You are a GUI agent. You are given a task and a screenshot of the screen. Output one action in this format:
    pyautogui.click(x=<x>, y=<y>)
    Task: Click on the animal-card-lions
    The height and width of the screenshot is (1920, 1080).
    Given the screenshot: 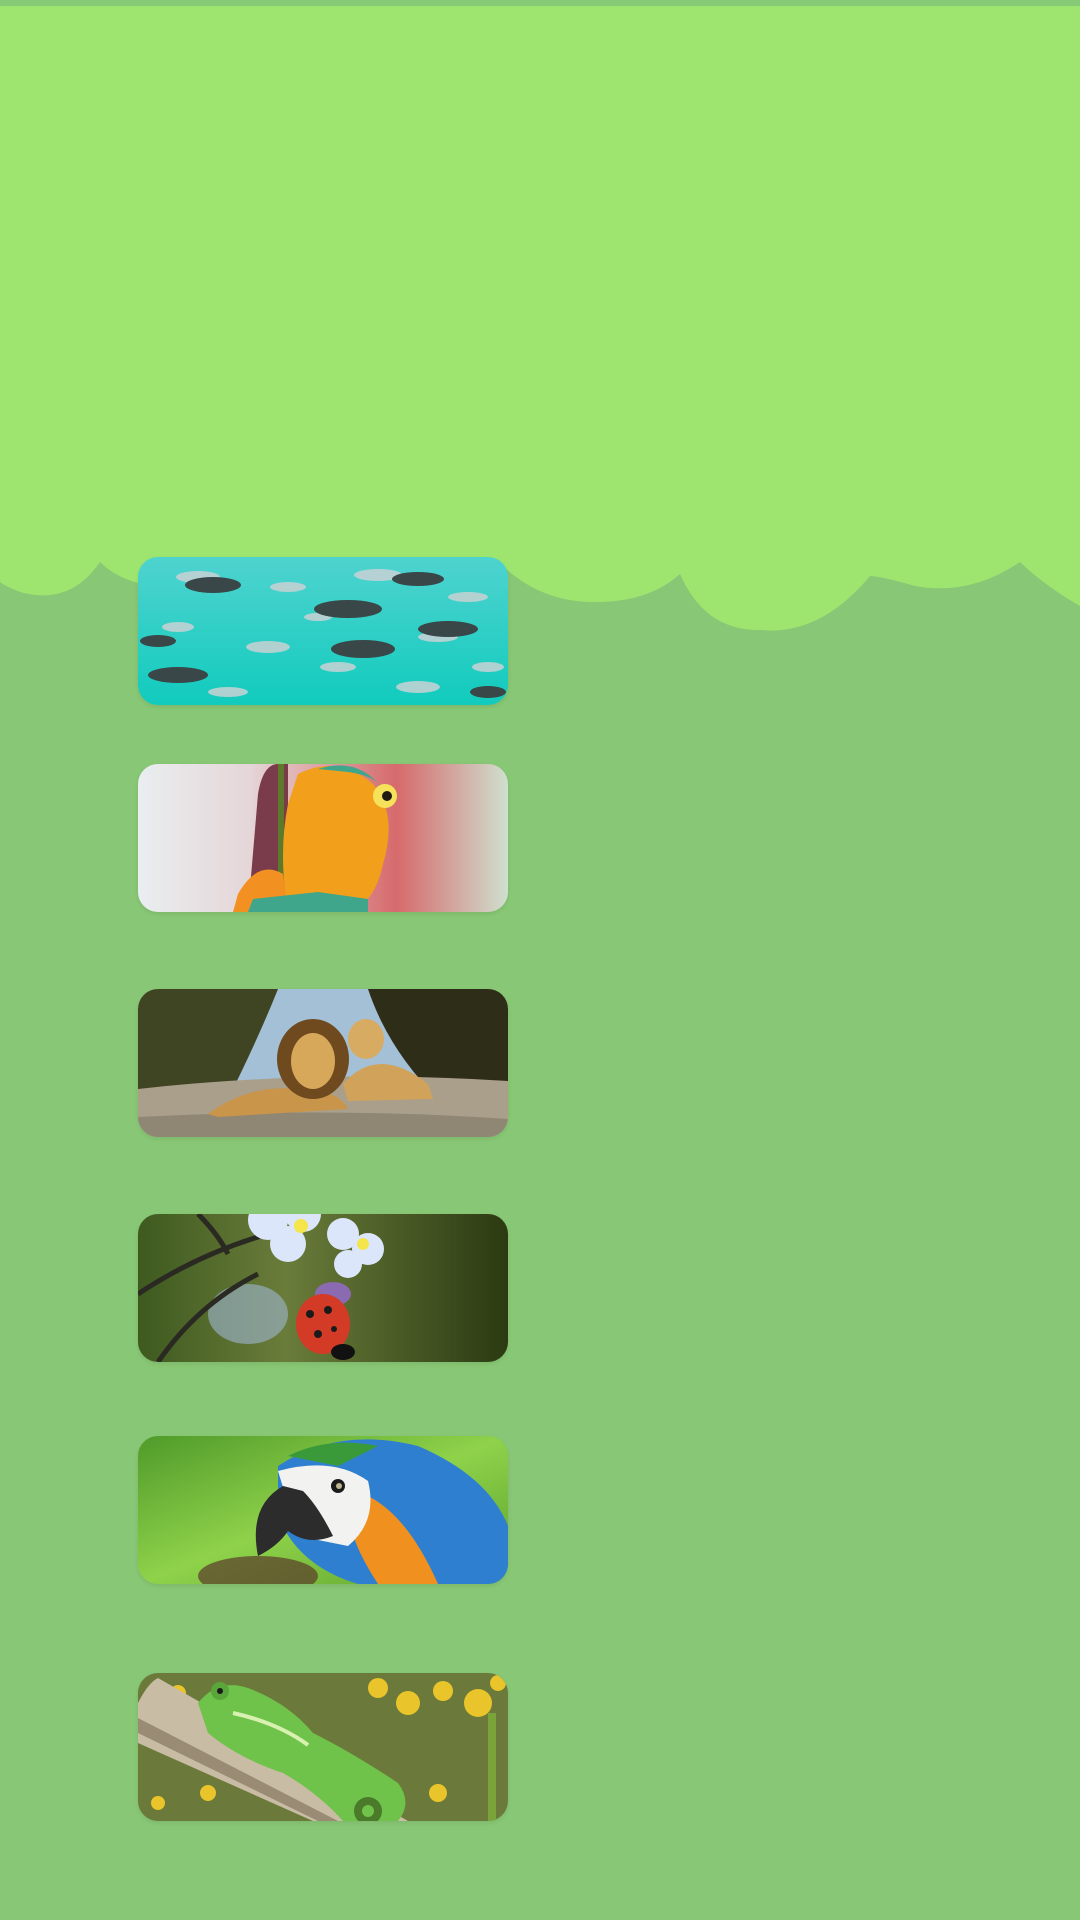 What is the action you would take?
    pyautogui.click(x=323, y=1063)
    